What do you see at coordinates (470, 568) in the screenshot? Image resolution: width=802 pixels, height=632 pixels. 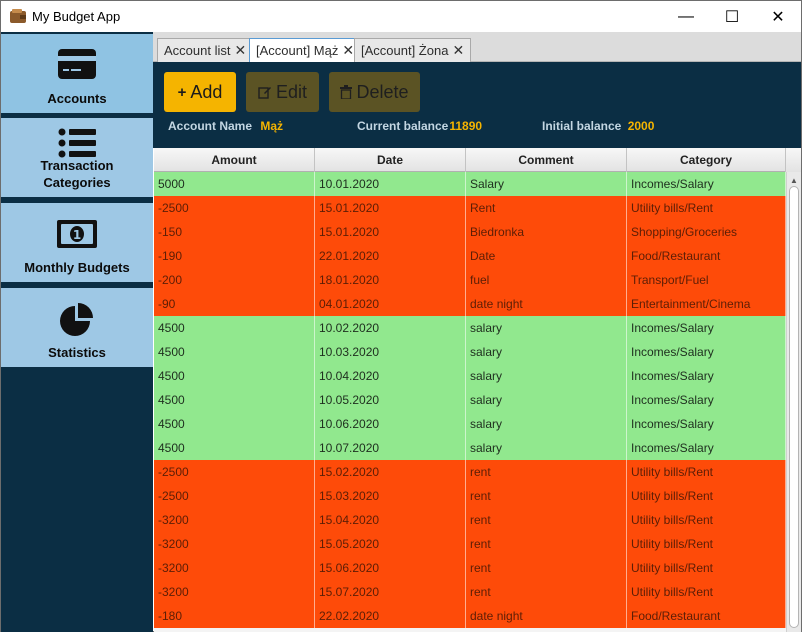 I see `table-row: -3200 15.06.2020 rent Utility bills/Rent` at bounding box center [470, 568].